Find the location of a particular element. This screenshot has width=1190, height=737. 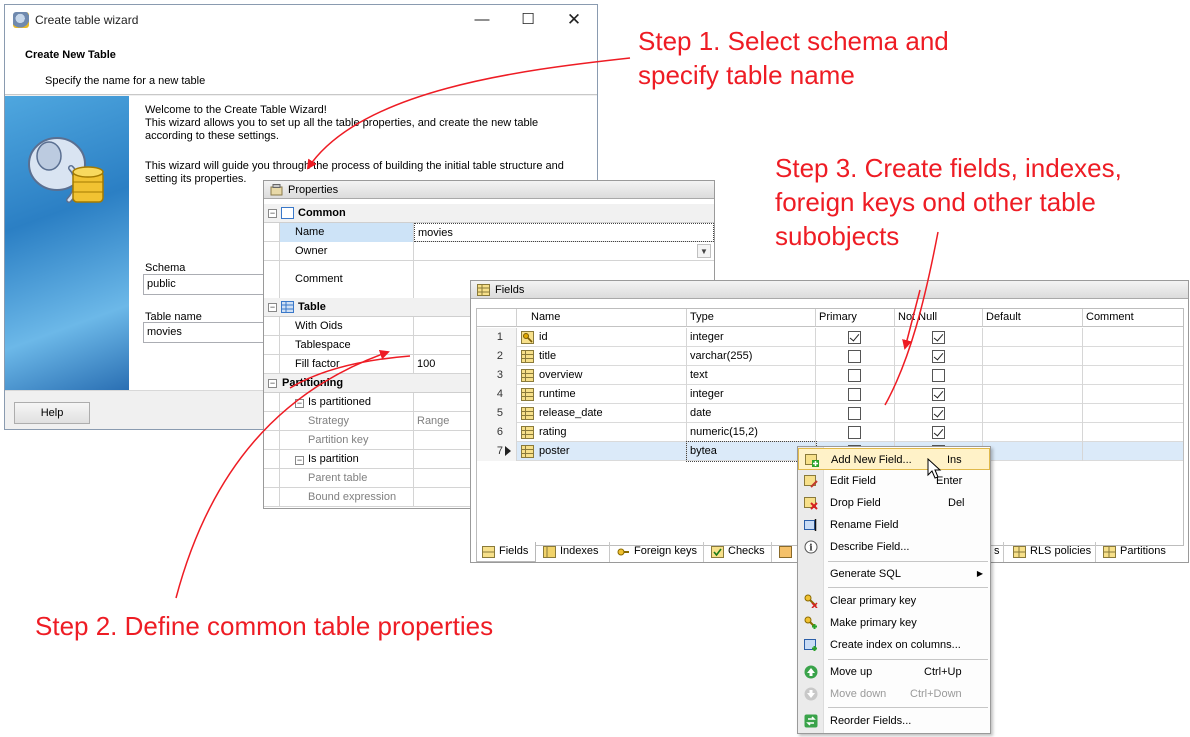

column-header-comment: Comment is located at coordinates (1133, 318).